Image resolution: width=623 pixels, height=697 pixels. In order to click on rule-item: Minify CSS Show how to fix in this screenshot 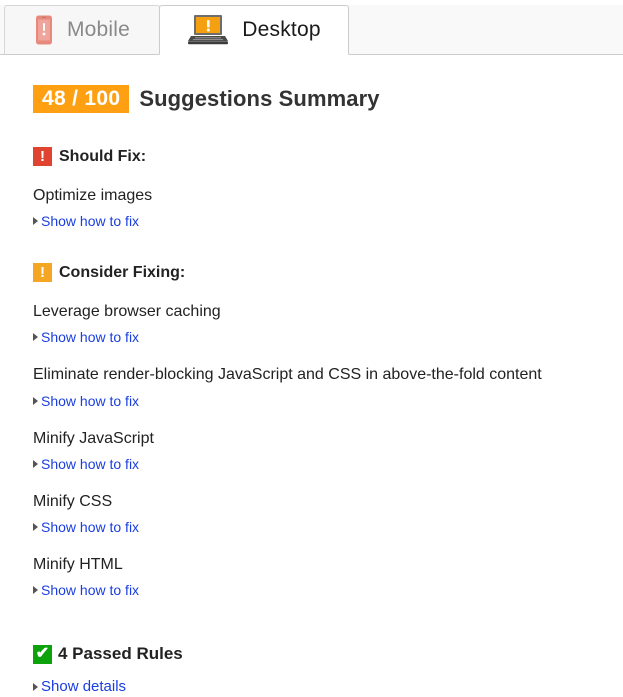, I will do `click(328, 513)`.